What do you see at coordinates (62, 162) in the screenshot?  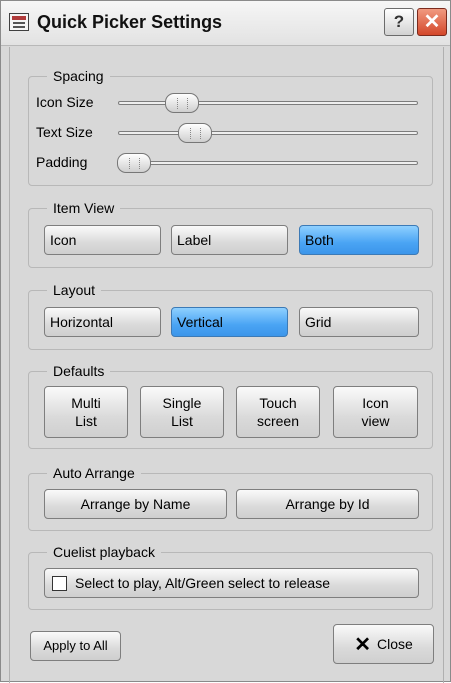 I see `padding-label: Padding` at bounding box center [62, 162].